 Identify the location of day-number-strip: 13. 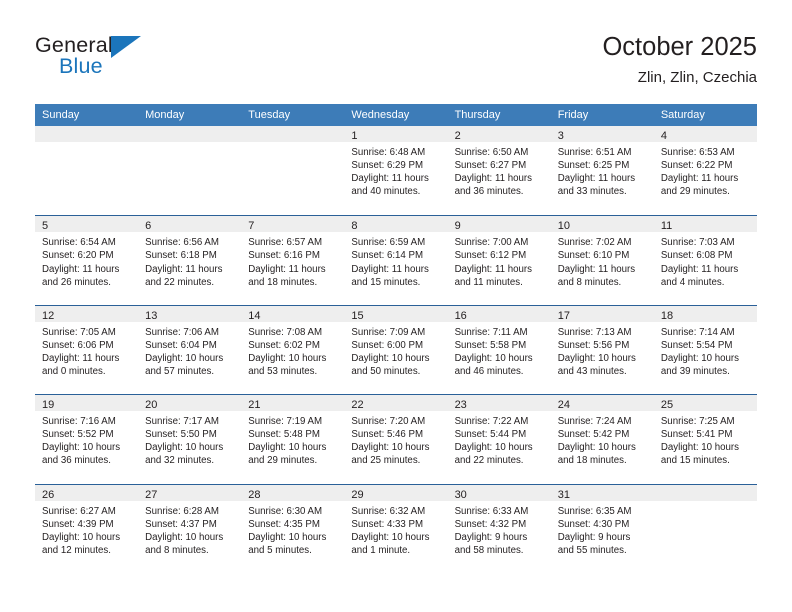
(190, 313).